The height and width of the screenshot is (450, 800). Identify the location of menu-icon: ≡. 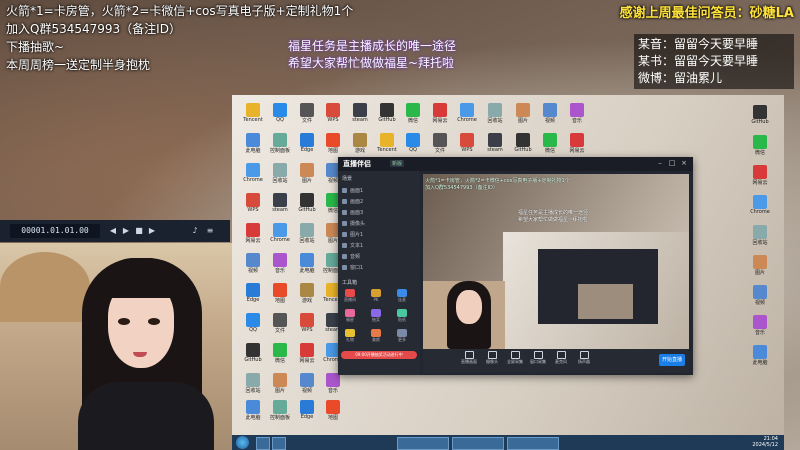
(210, 231).